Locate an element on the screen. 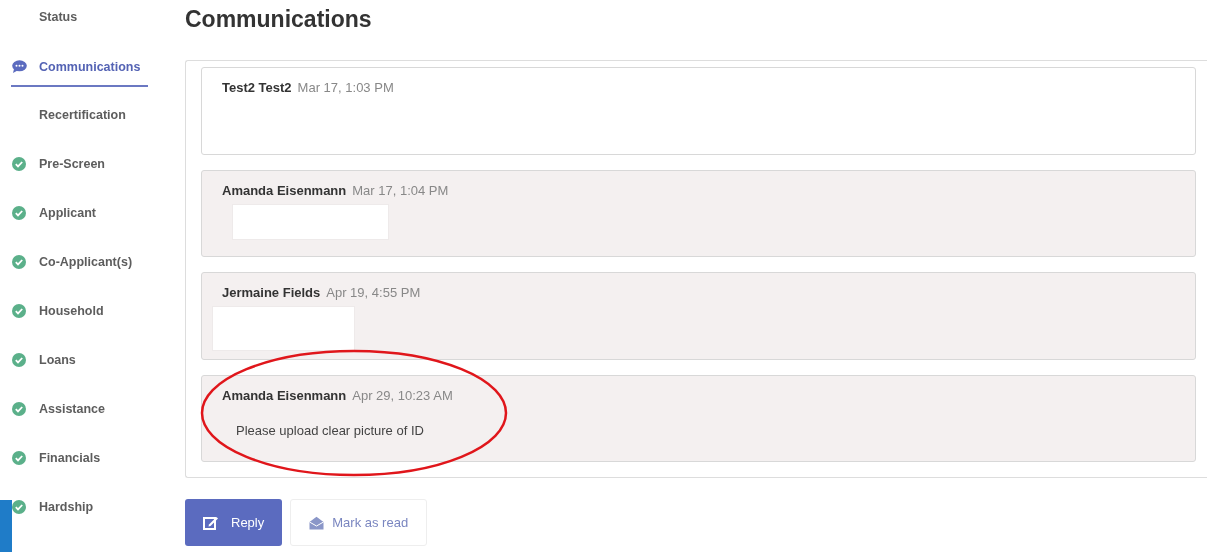 The height and width of the screenshot is (552, 1207). message-text: Please upload clear picture of ID is located at coordinates (330, 430).